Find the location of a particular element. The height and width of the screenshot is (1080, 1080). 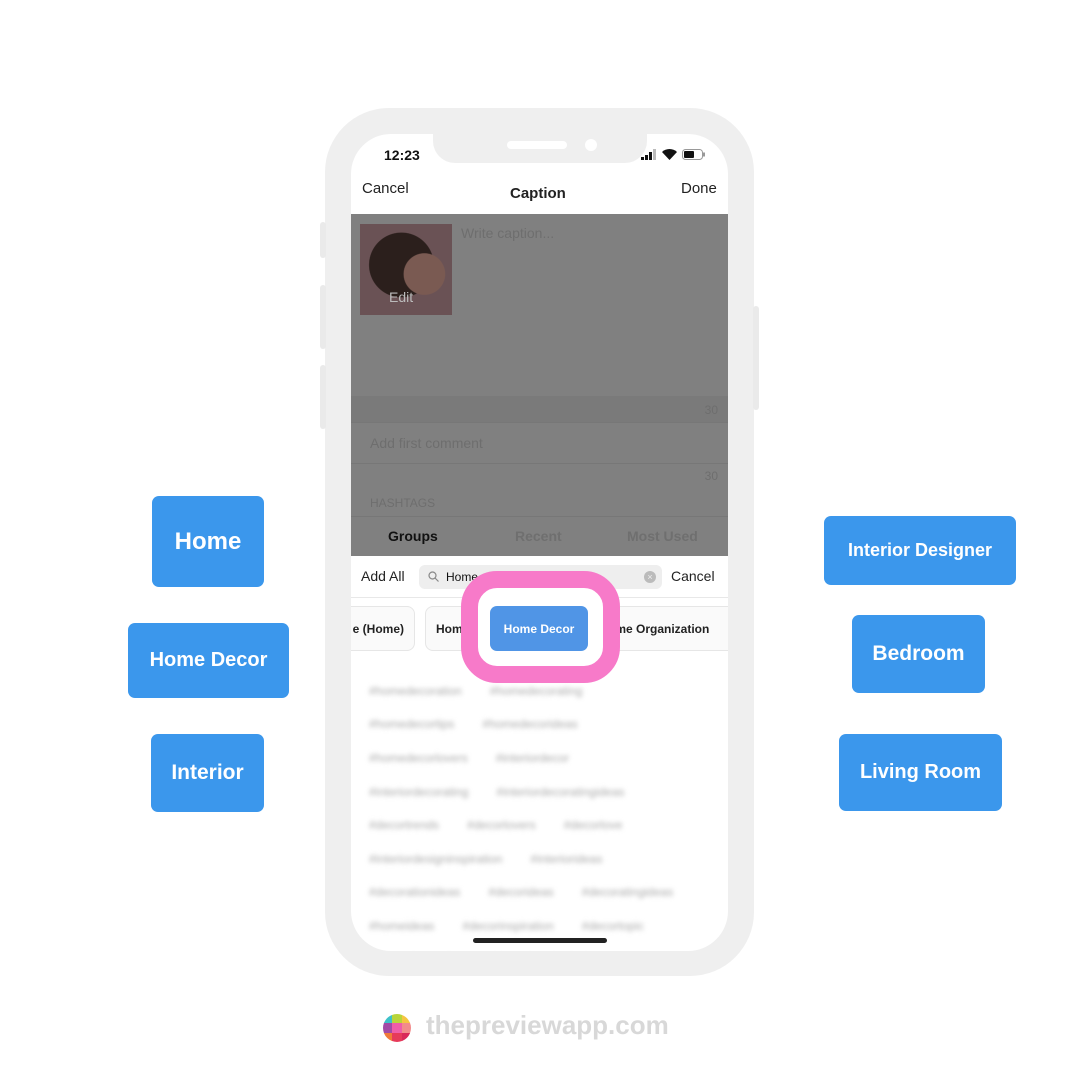

home-indicator is located at coordinates (540, 940).